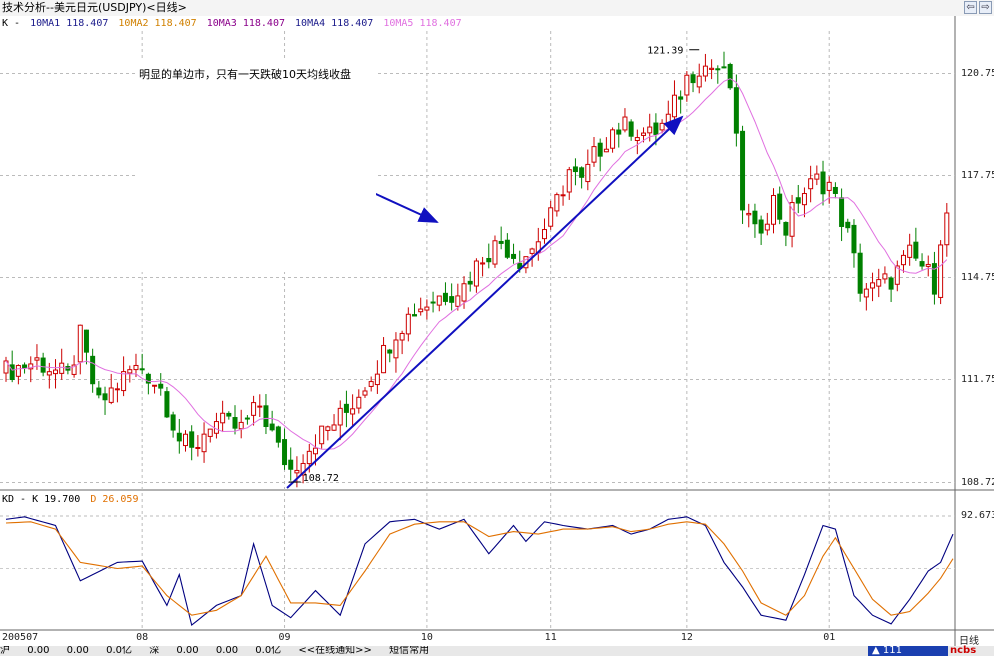 The image size is (994, 656). I want to click on status-badge: ▲ 111, so click(908, 651).